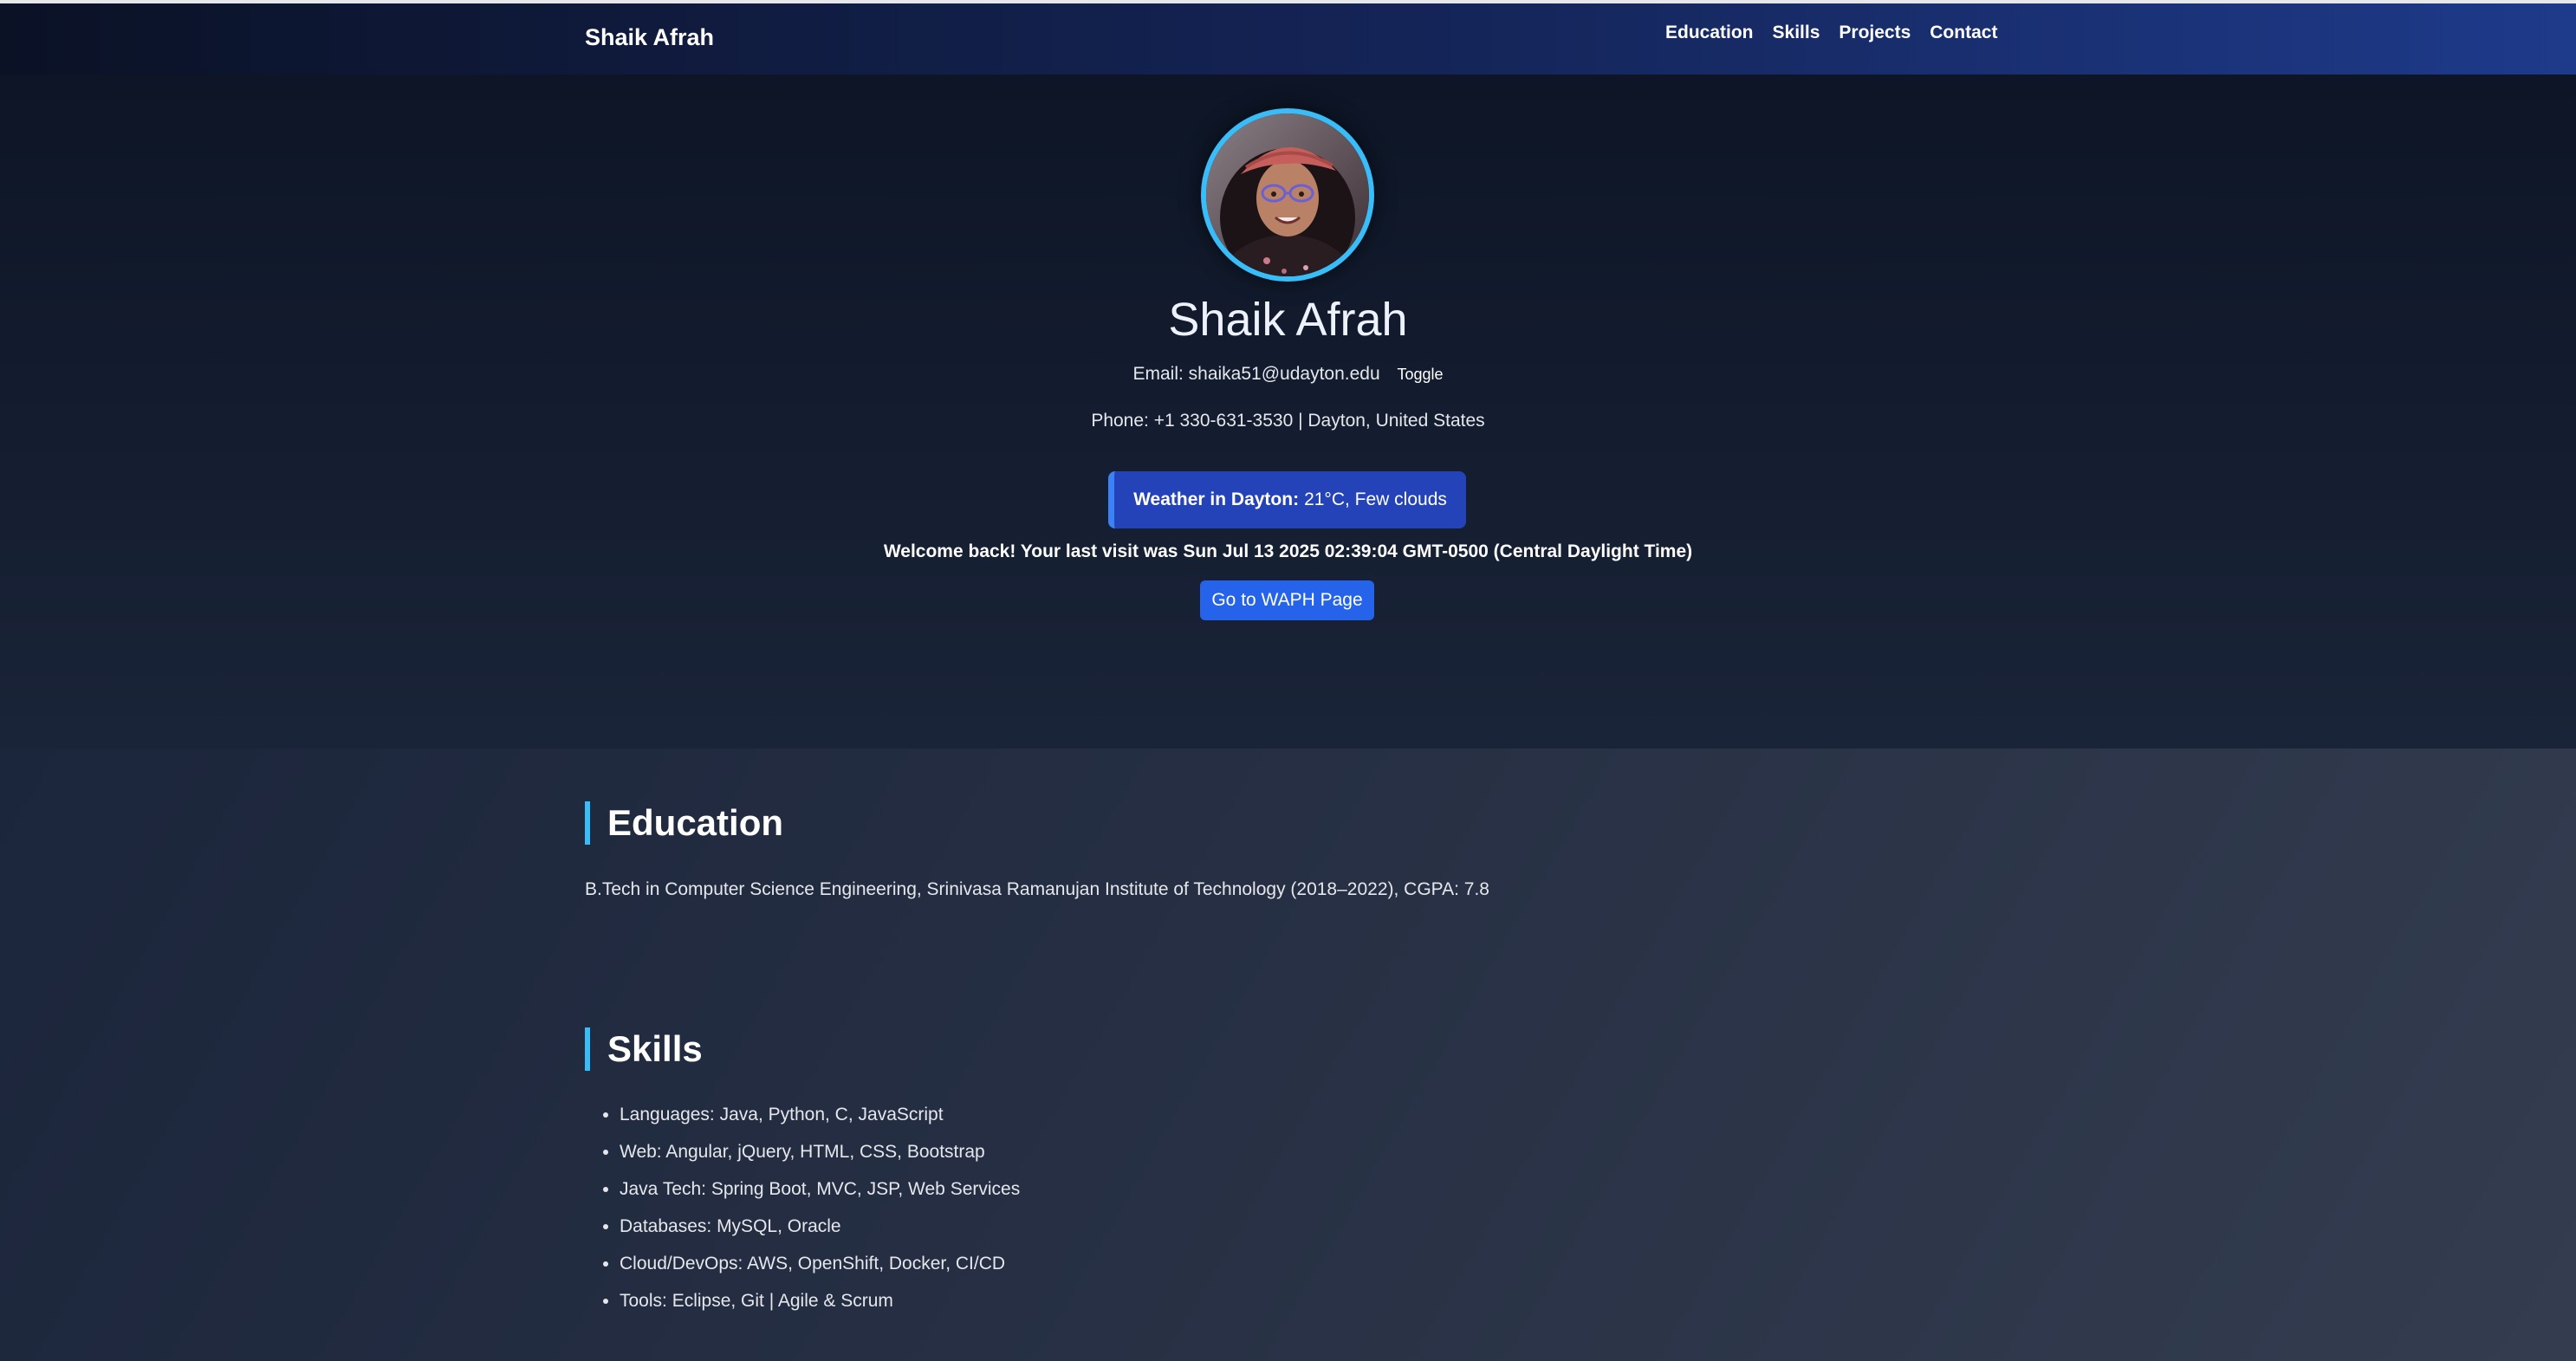 The height and width of the screenshot is (1361, 2576). Describe the element at coordinates (1420, 375) in the screenshot. I see `toggle-email-button: Toggle` at that location.